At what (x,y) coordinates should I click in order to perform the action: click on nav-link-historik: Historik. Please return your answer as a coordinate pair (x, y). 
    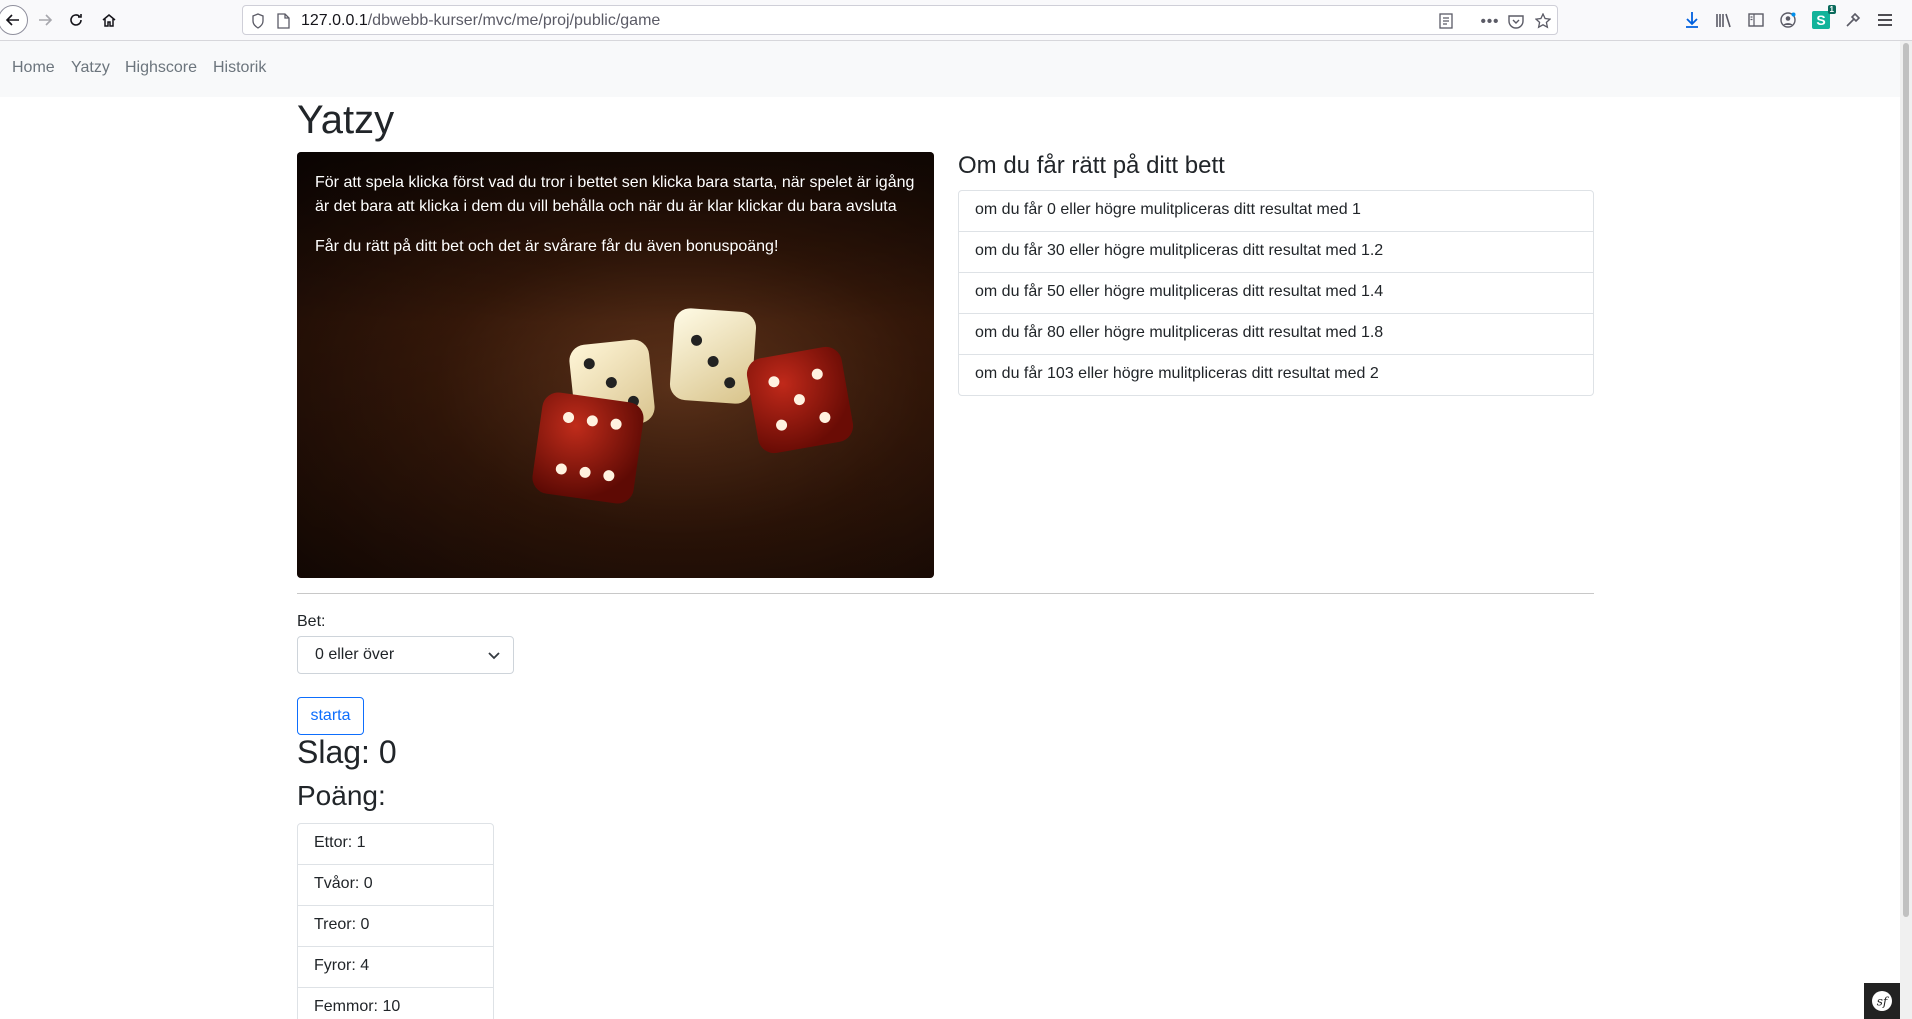
    Looking at the image, I should click on (239, 68).